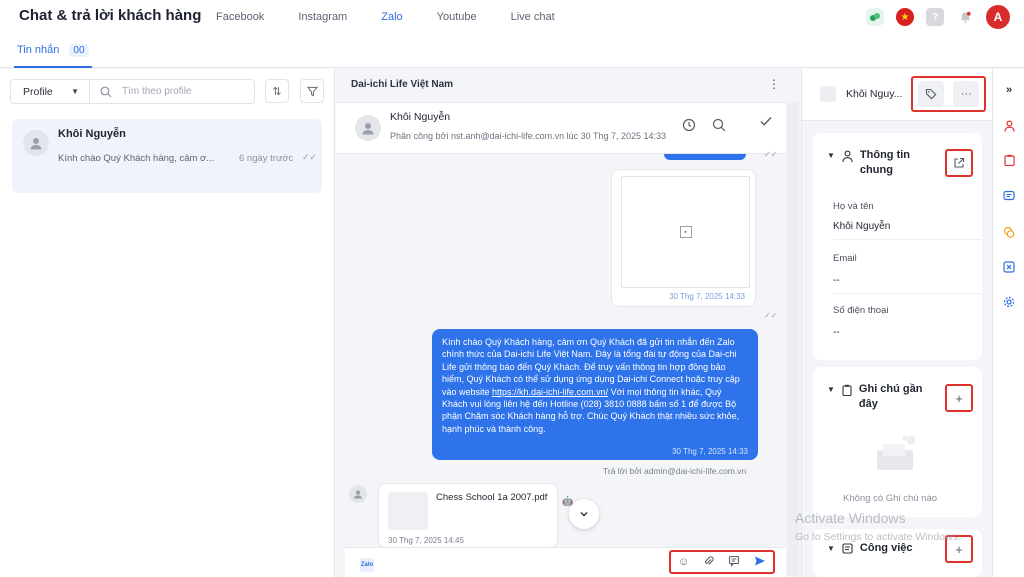 This screenshot has width=1024, height=577. What do you see at coordinates (689, 125) in the screenshot?
I see `history-clock-icon` at bounding box center [689, 125].